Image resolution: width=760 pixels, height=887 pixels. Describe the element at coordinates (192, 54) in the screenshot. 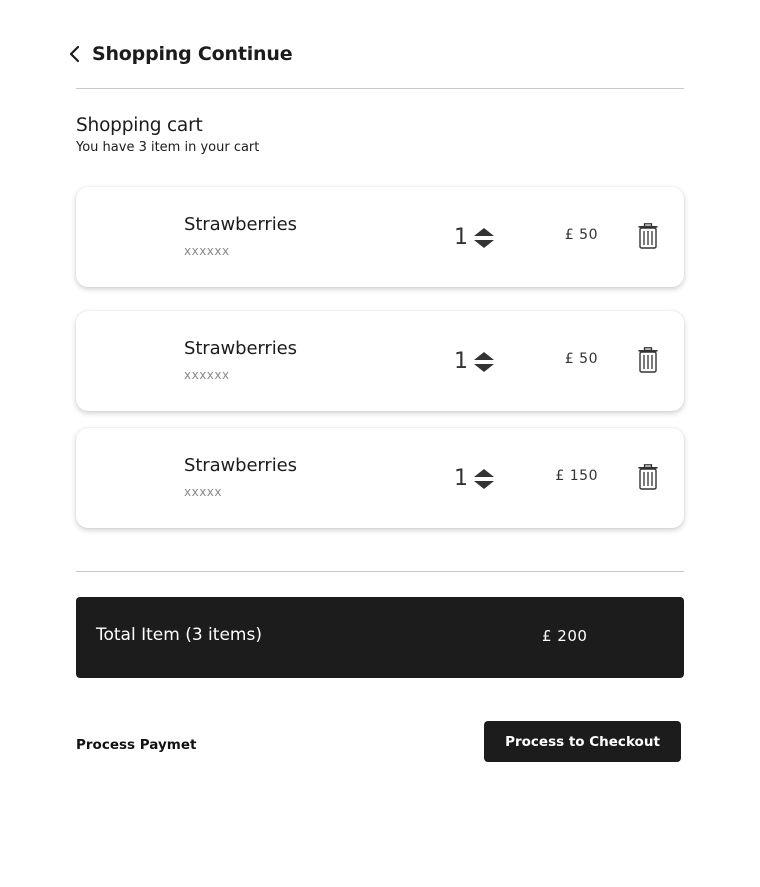

I see `back-link-label: Shopping Continue` at that location.